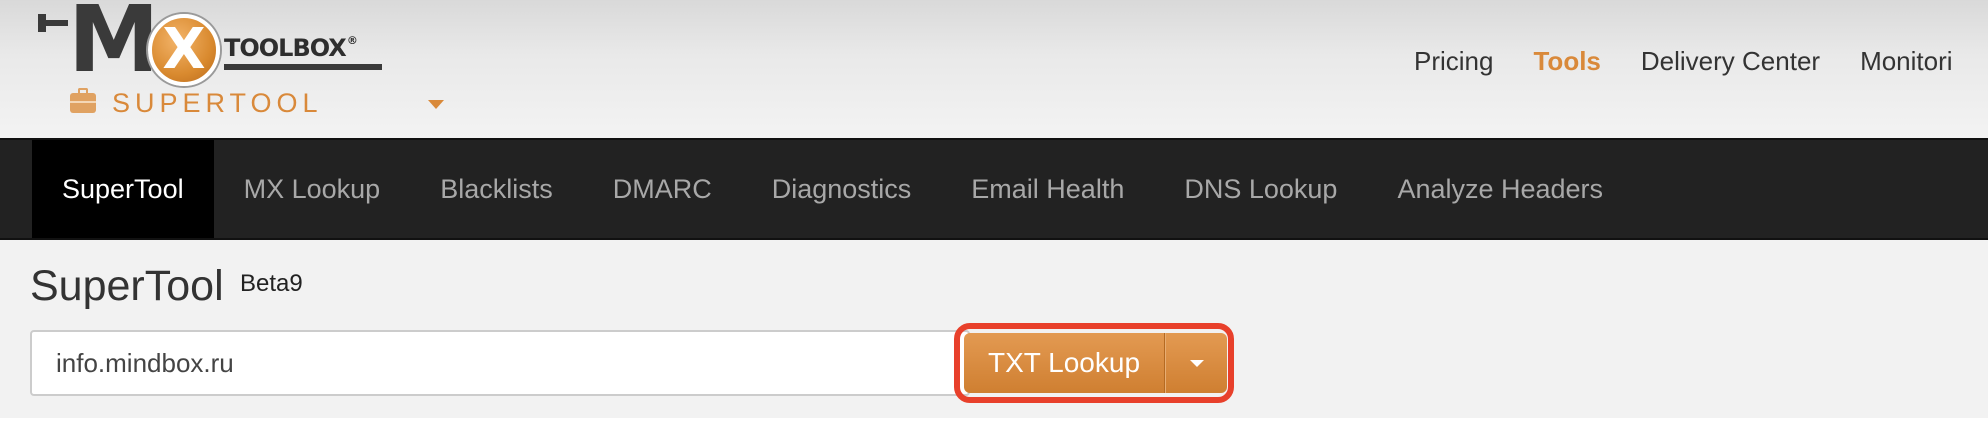  I want to click on nav-item-analyze-headers: Analyze Headers, so click(1500, 189).